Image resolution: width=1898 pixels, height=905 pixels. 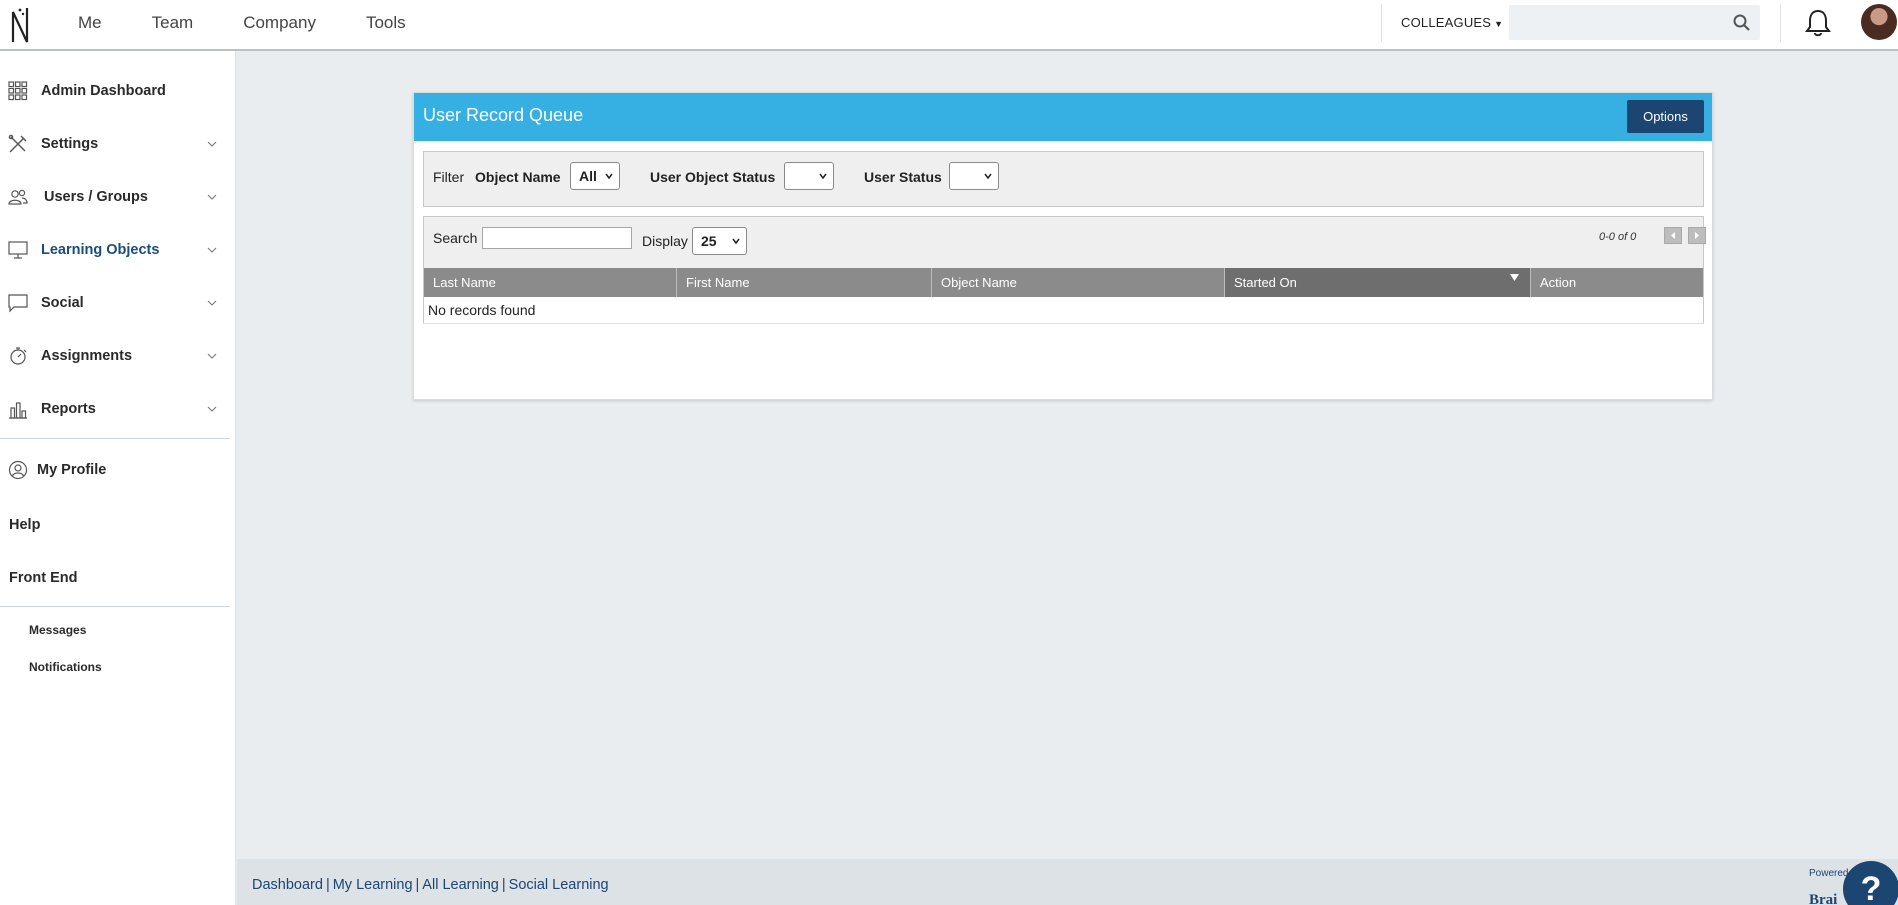 I want to click on sidebar-item-reports: Reports, so click(x=115, y=408).